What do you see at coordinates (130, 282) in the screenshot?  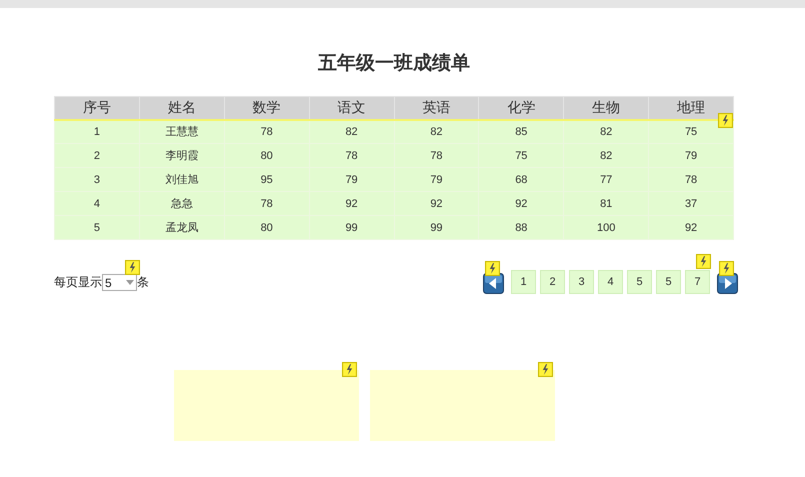 I see `caret-icon` at bounding box center [130, 282].